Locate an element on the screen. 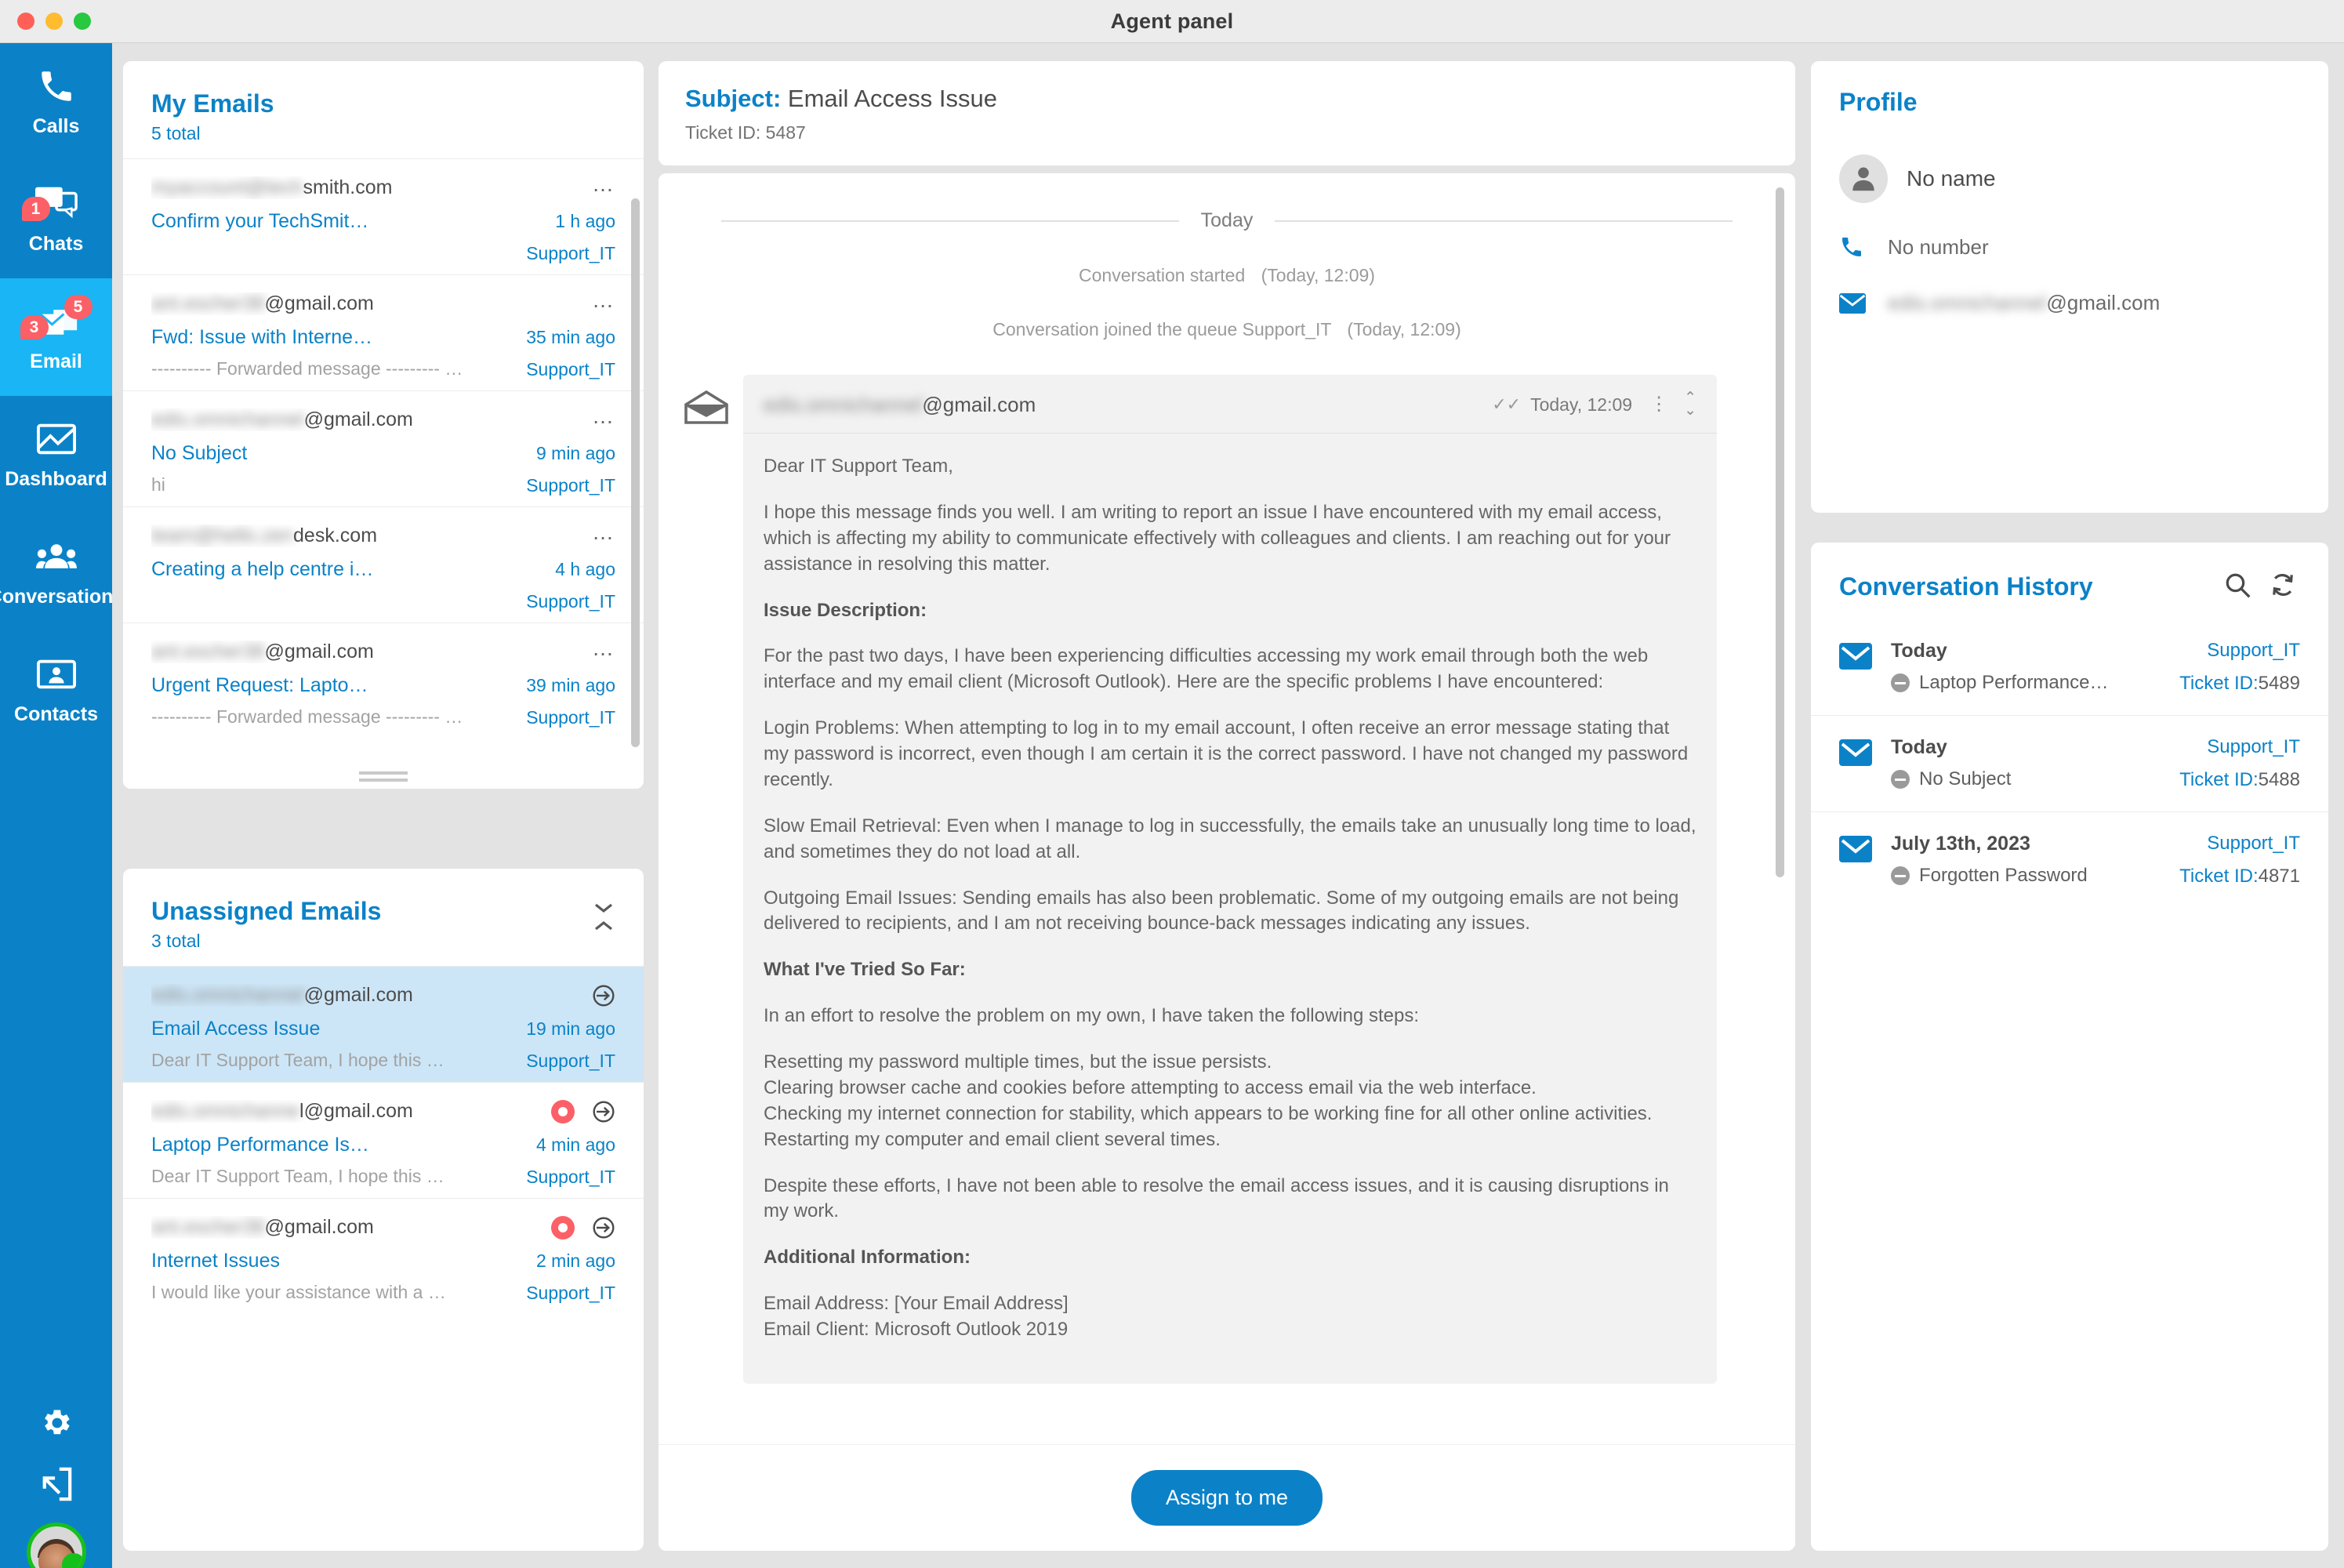 The image size is (2344, 1568). profile-email-domain: @gmail.com is located at coordinates (2103, 302).